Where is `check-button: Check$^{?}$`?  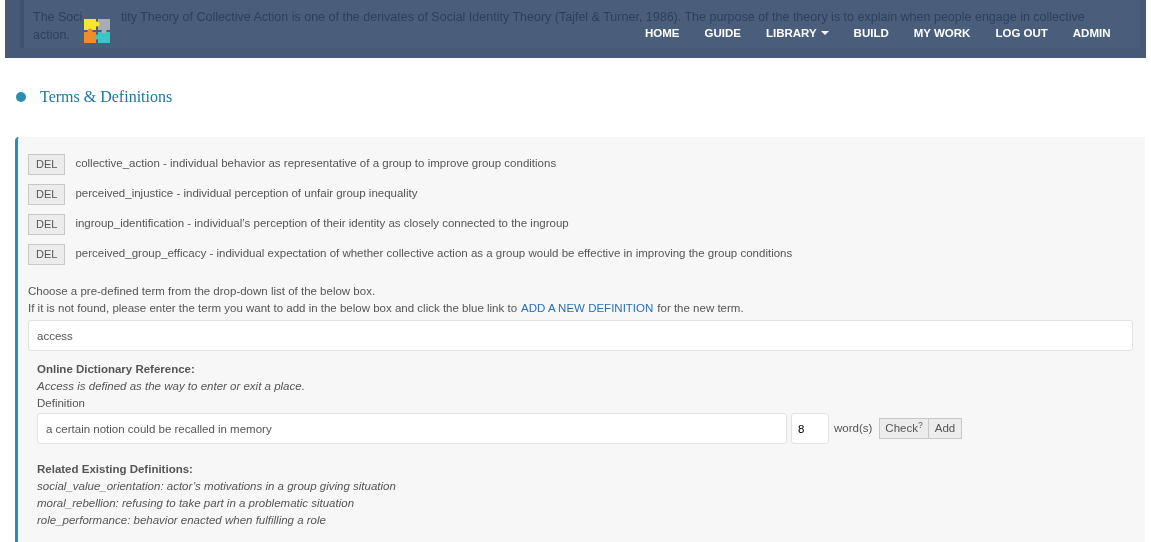
check-button: Check$^{?}$ is located at coordinates (904, 428).